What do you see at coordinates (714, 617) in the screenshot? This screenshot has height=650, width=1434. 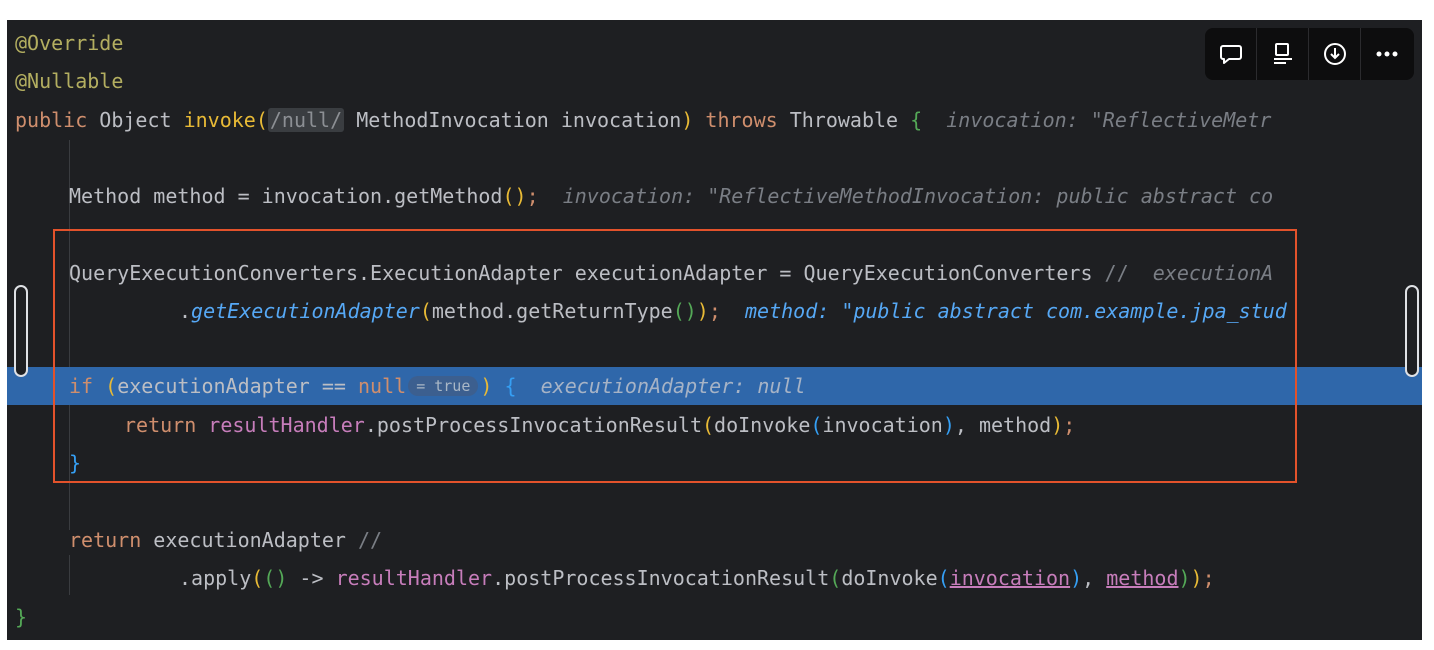 I see `code-line-12: }` at bounding box center [714, 617].